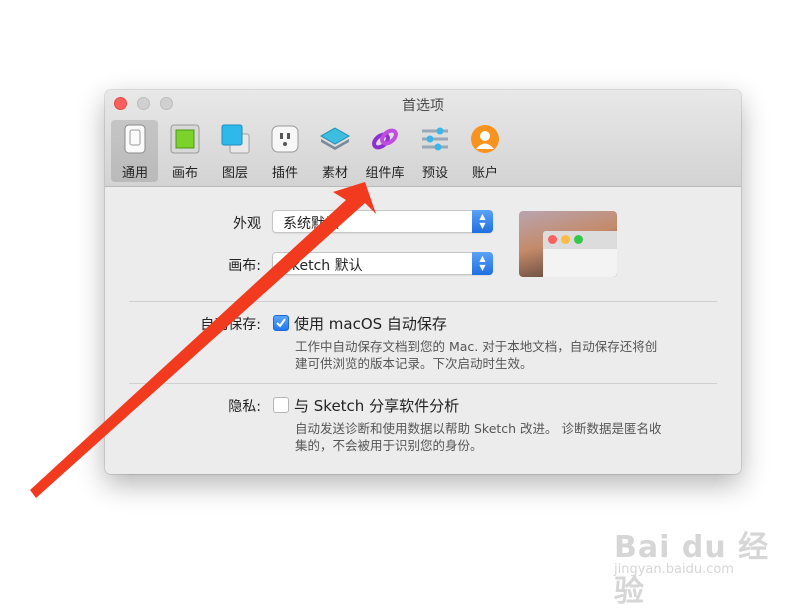 The width and height of the screenshot is (800, 610). Describe the element at coordinates (580, 254) in the screenshot. I see `preview-window` at that location.